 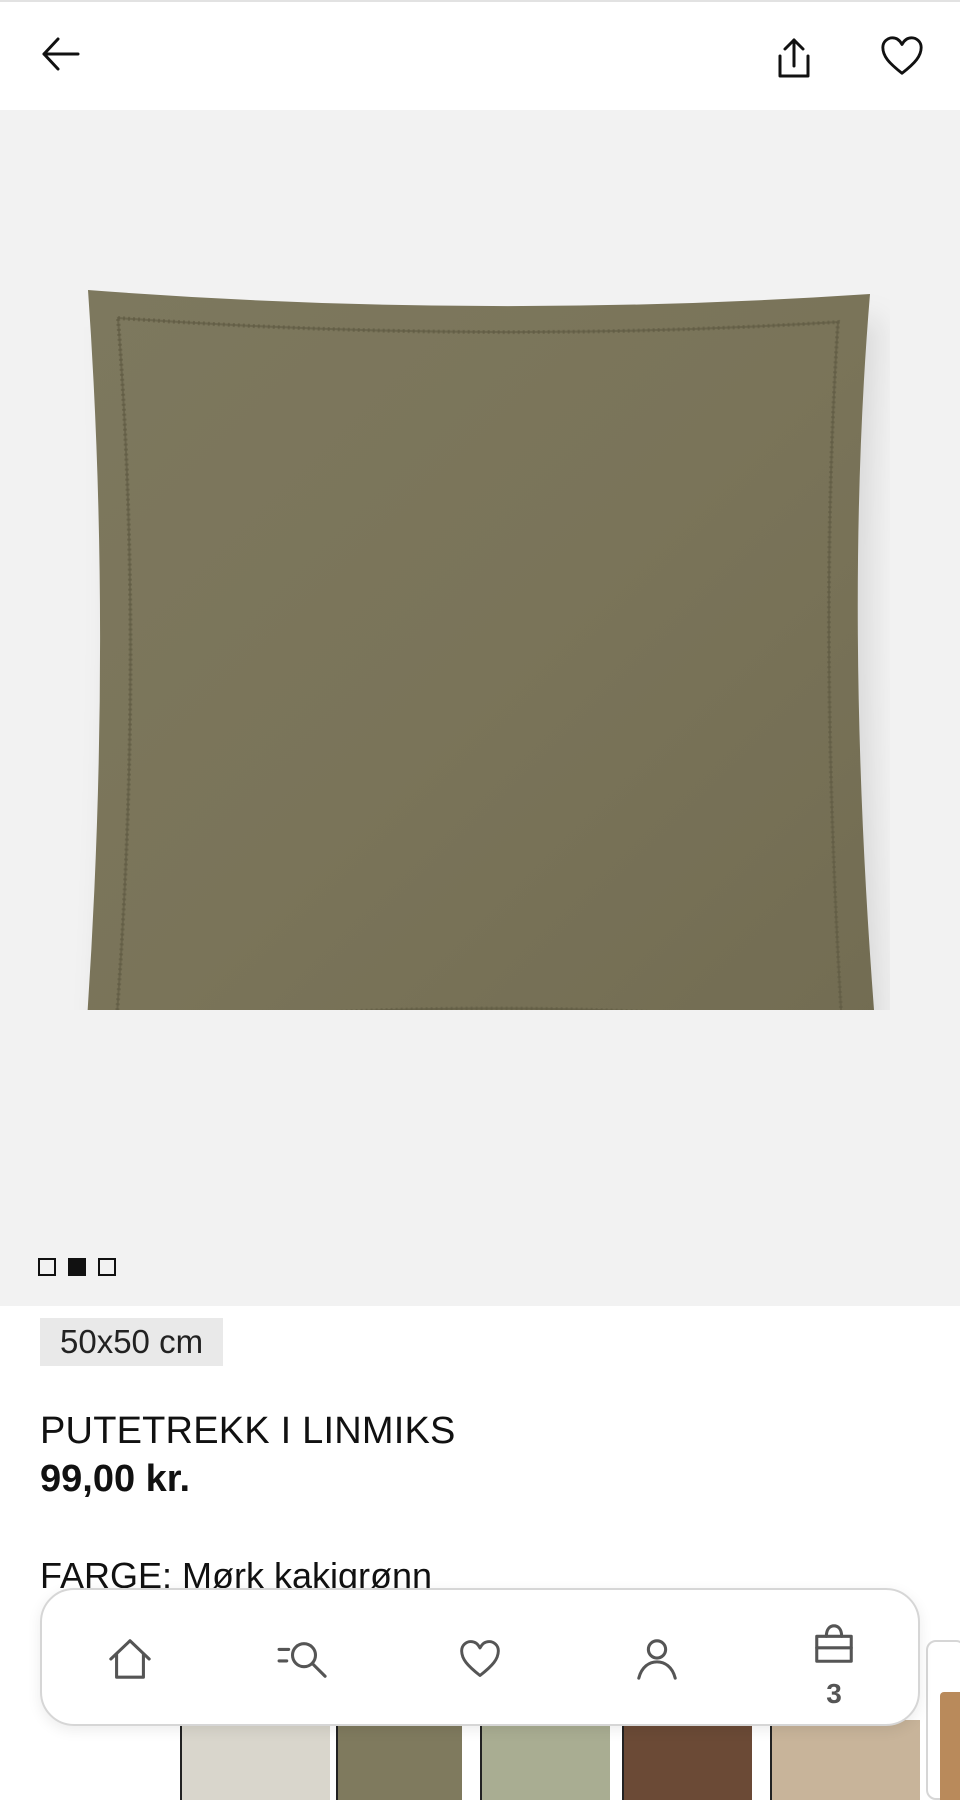 I want to click on share-button, so click(x=792, y=58).